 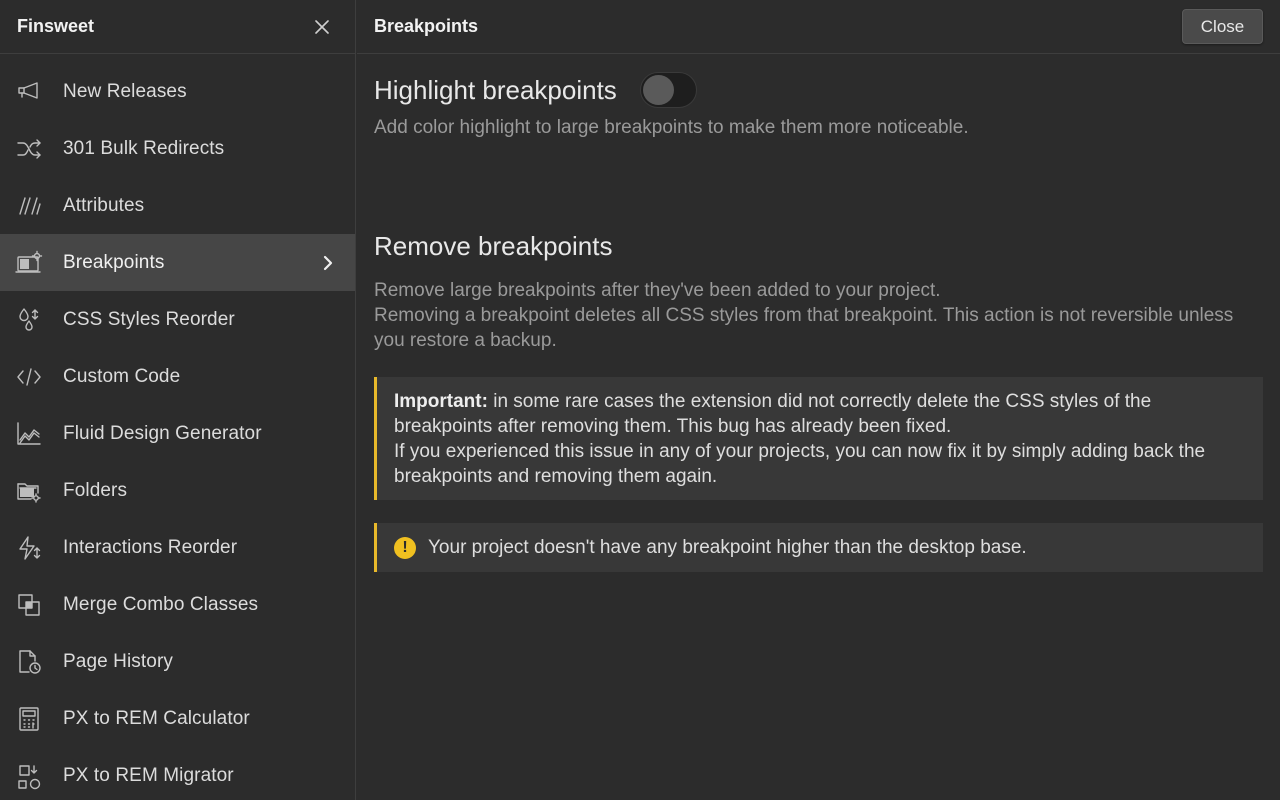 I want to click on toggle-knob, so click(x=658, y=90).